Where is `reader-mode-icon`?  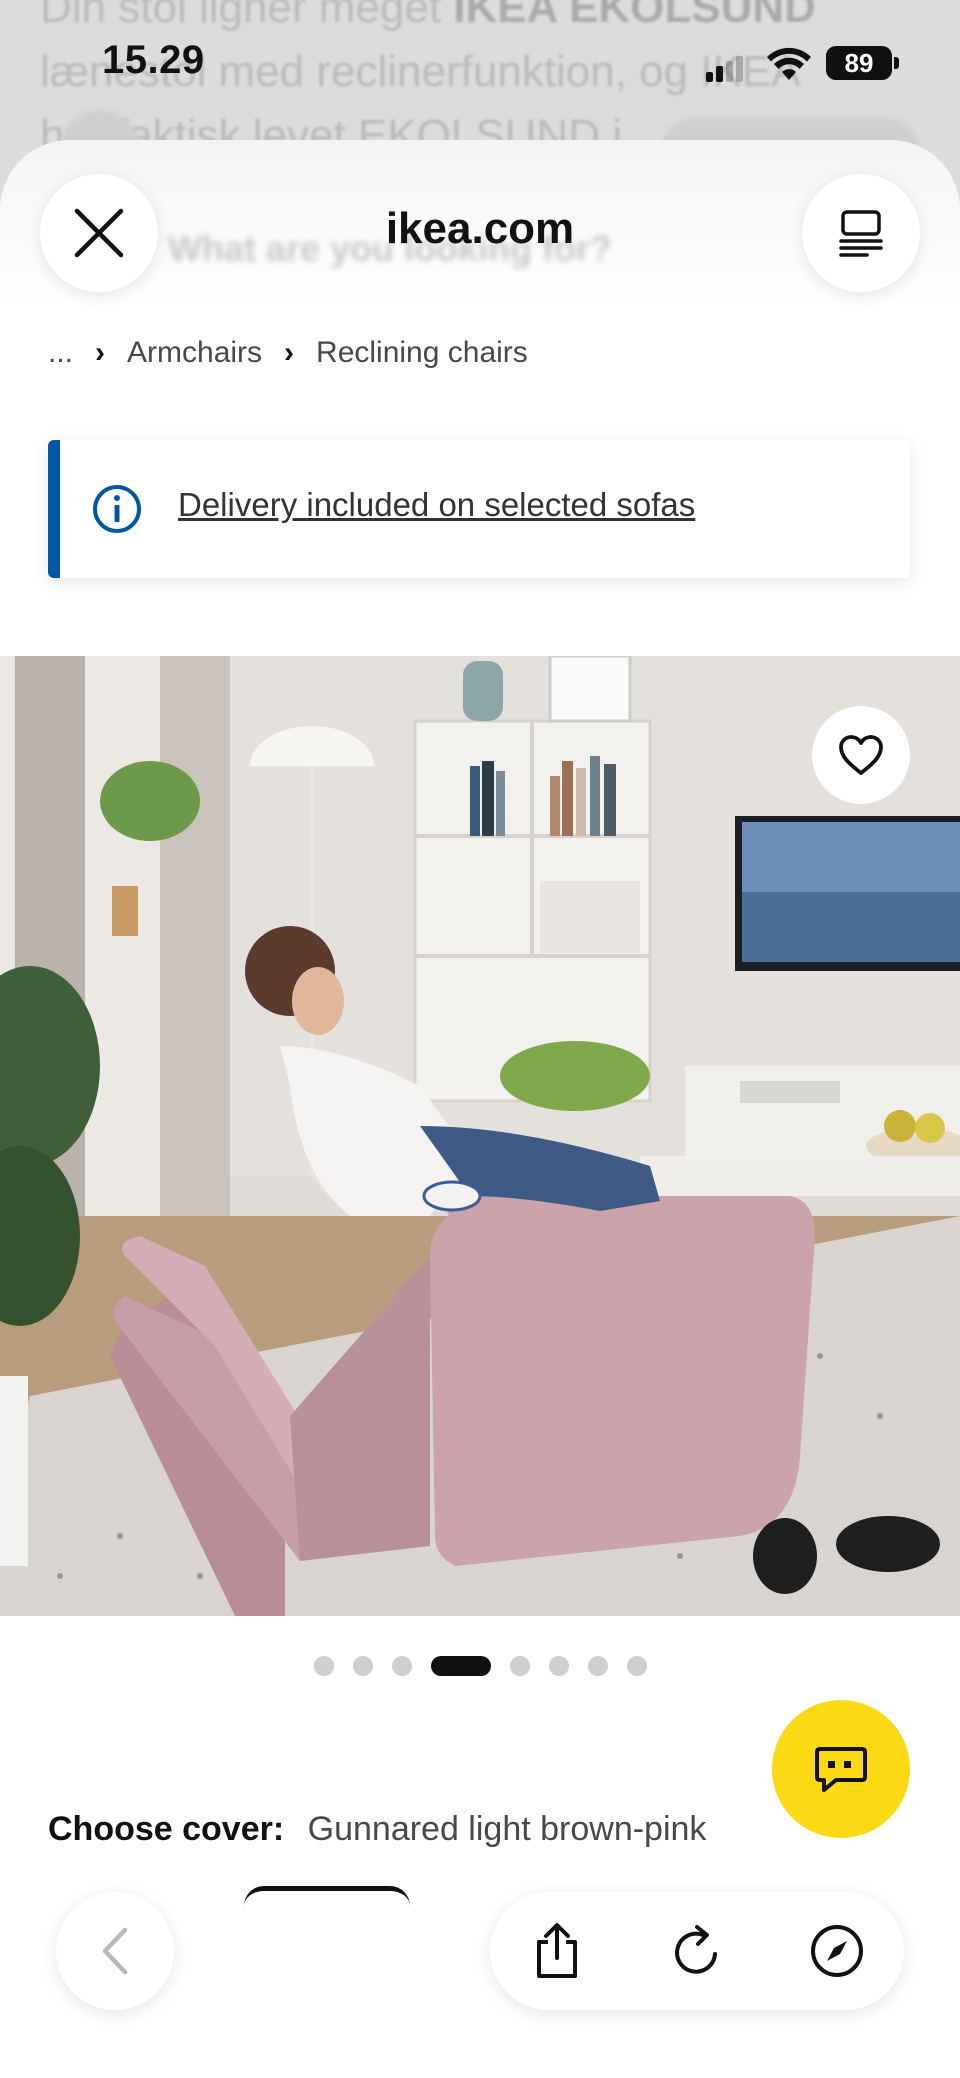
reader-mode-icon is located at coordinates (861, 233).